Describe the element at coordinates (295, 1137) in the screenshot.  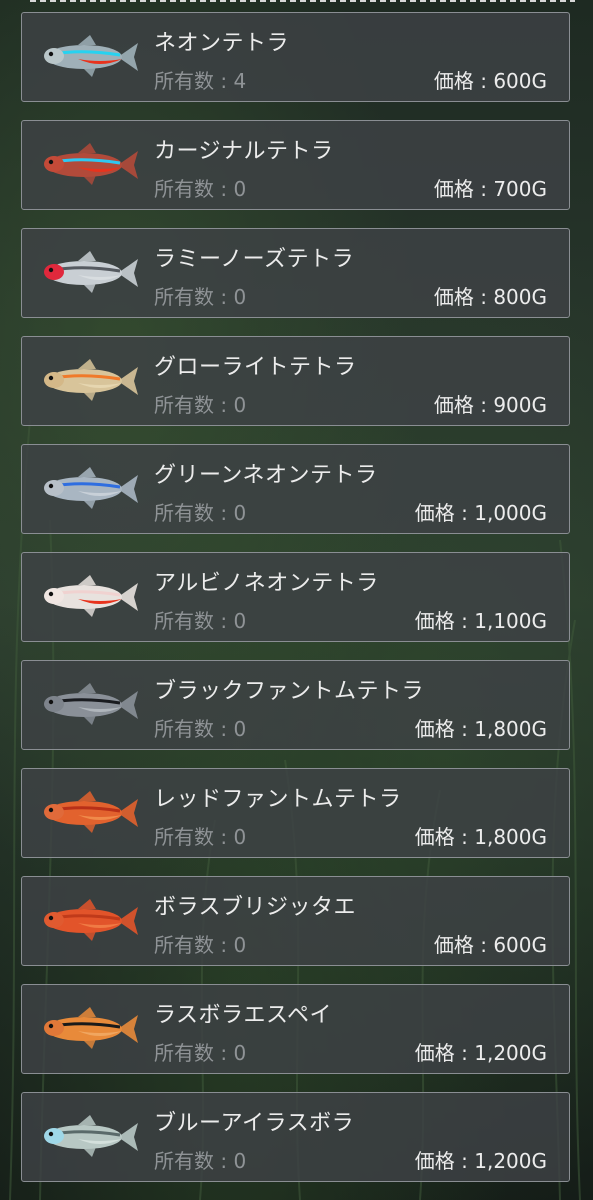
I see `fish-item: ブルーアイラスボラ 所有数 : 0 価格 : 1,200G` at that location.